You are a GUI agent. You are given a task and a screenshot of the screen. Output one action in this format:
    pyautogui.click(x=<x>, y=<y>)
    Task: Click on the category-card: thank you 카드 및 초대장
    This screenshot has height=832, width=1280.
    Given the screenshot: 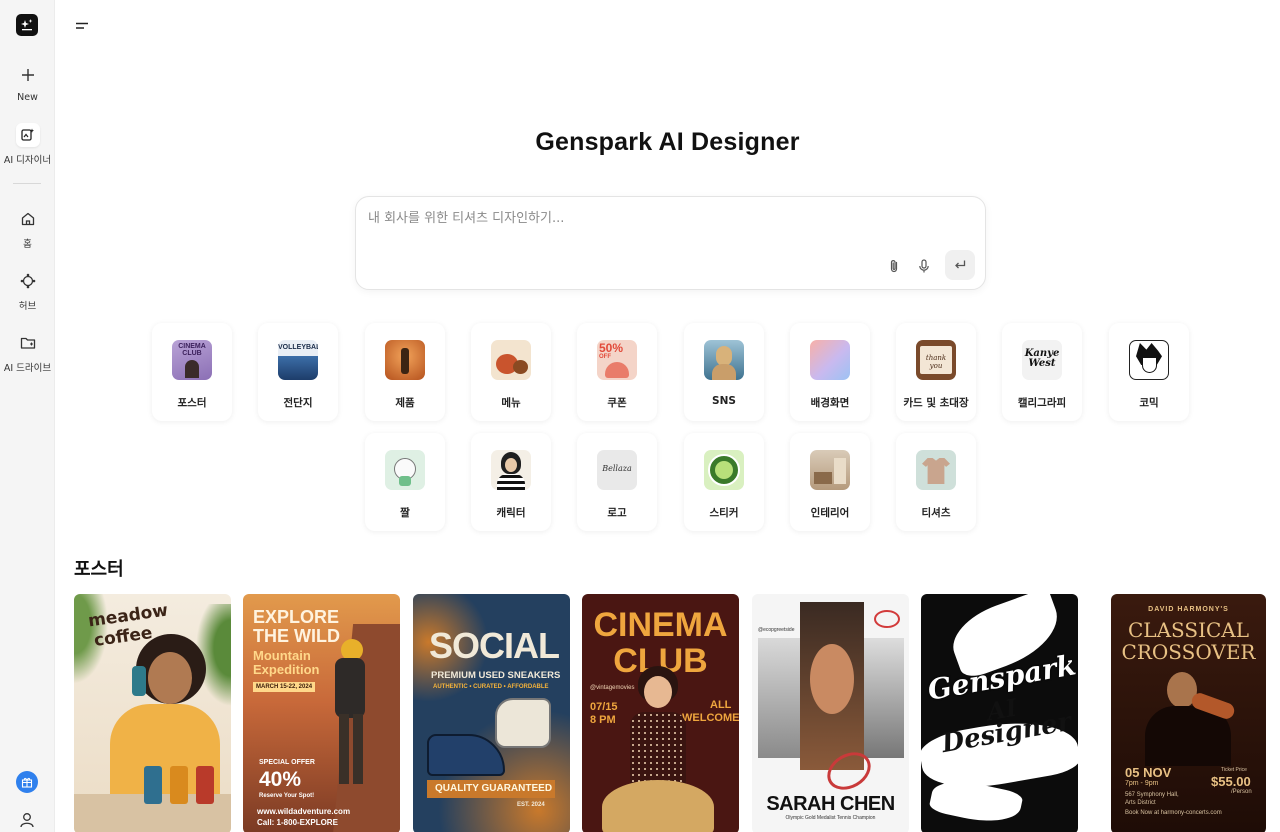 What is the action you would take?
    pyautogui.click(x=936, y=372)
    